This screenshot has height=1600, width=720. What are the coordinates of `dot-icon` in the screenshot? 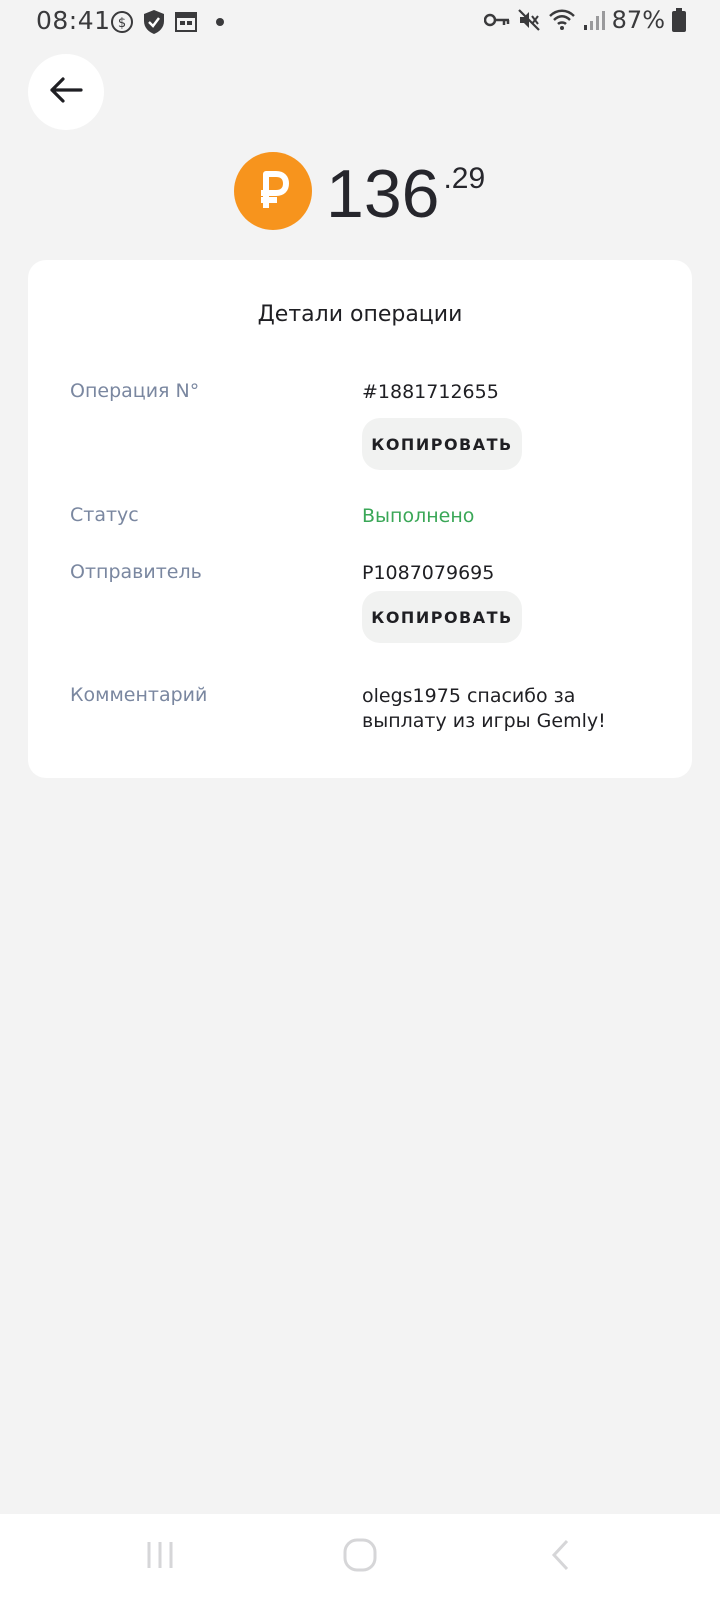 It's located at (220, 22).